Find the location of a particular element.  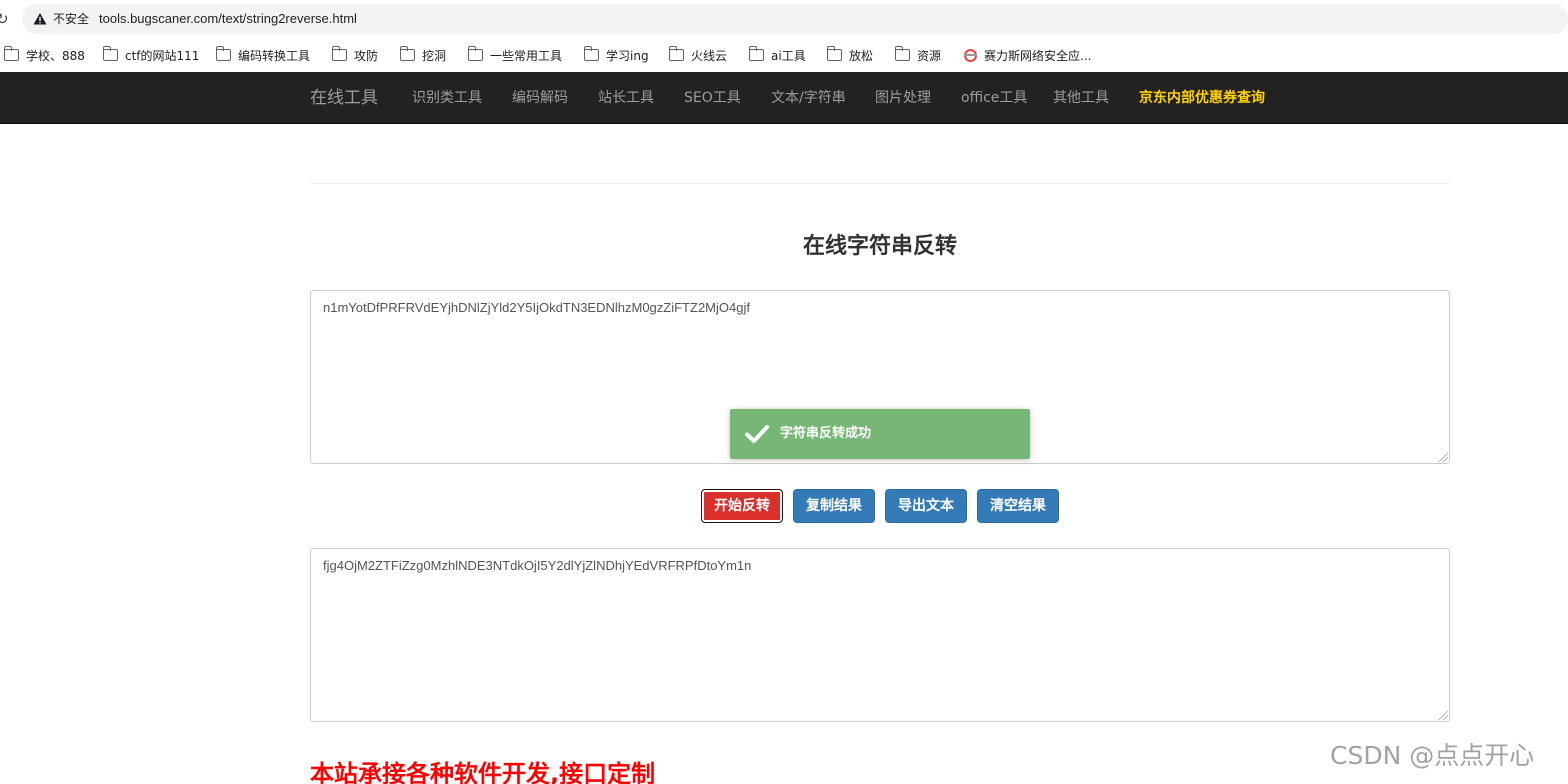

nav-item-seo-tools: SEO工具 is located at coordinates (712, 98).